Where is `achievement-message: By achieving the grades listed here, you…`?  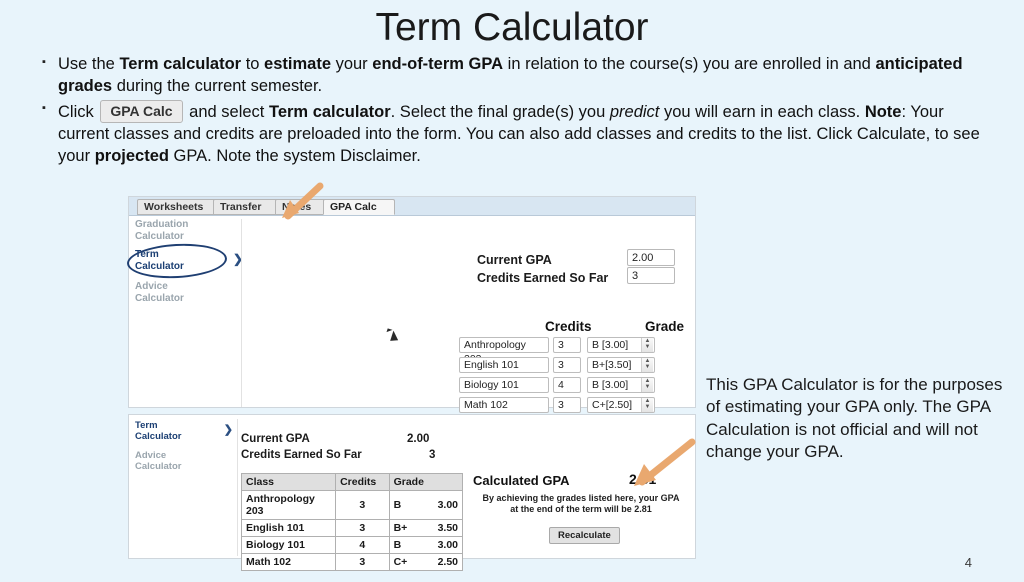
achievement-message: By achieving the grades listed here, you… is located at coordinates (581, 504).